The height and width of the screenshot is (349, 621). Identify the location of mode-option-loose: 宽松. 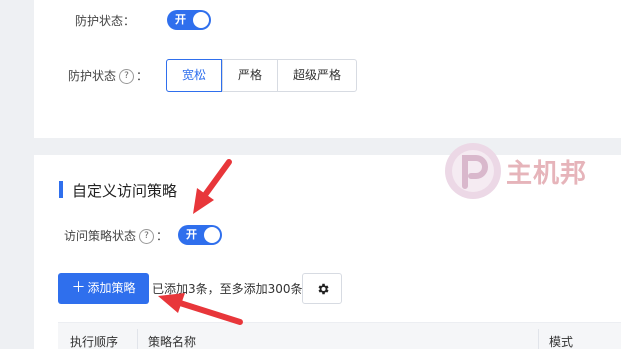
(194, 75).